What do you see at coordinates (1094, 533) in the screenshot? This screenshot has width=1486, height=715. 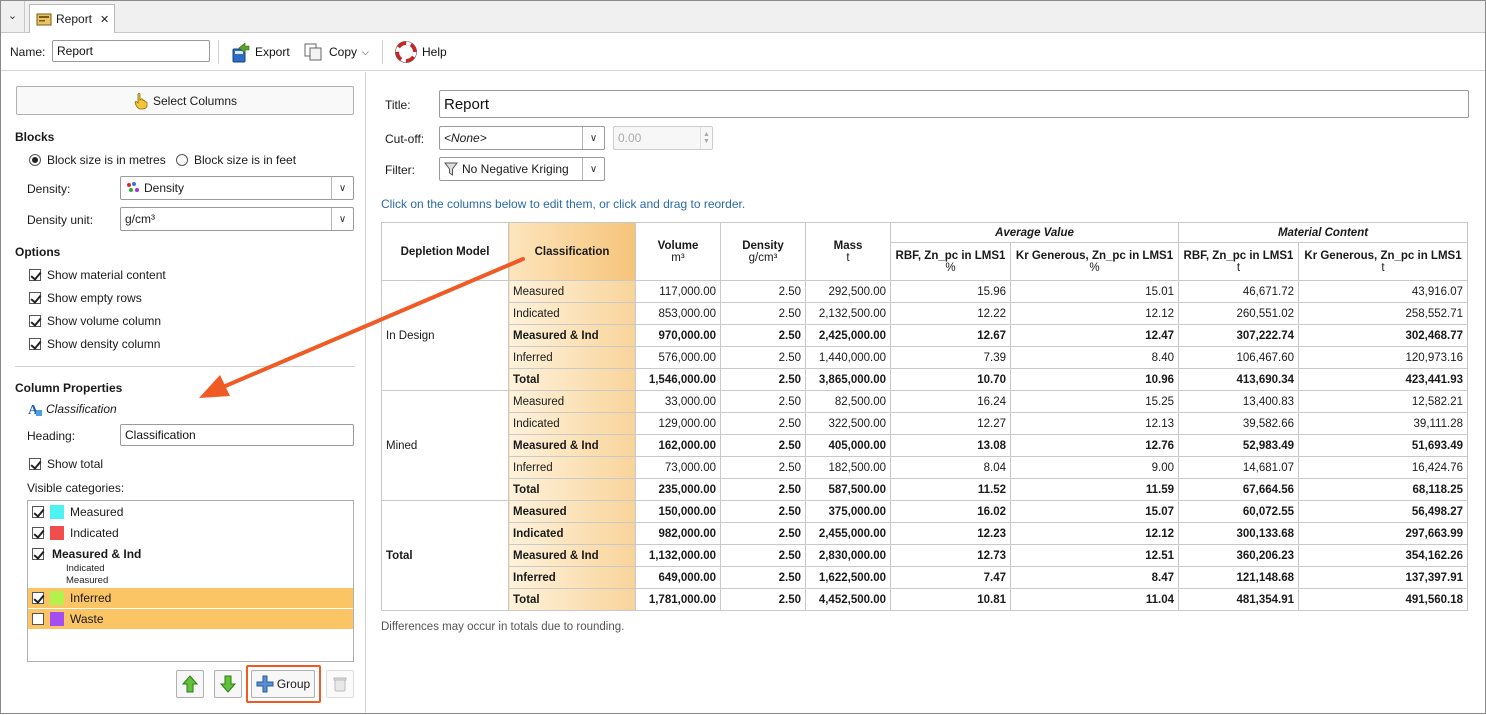 I see `value-cell: 12.12` at bounding box center [1094, 533].